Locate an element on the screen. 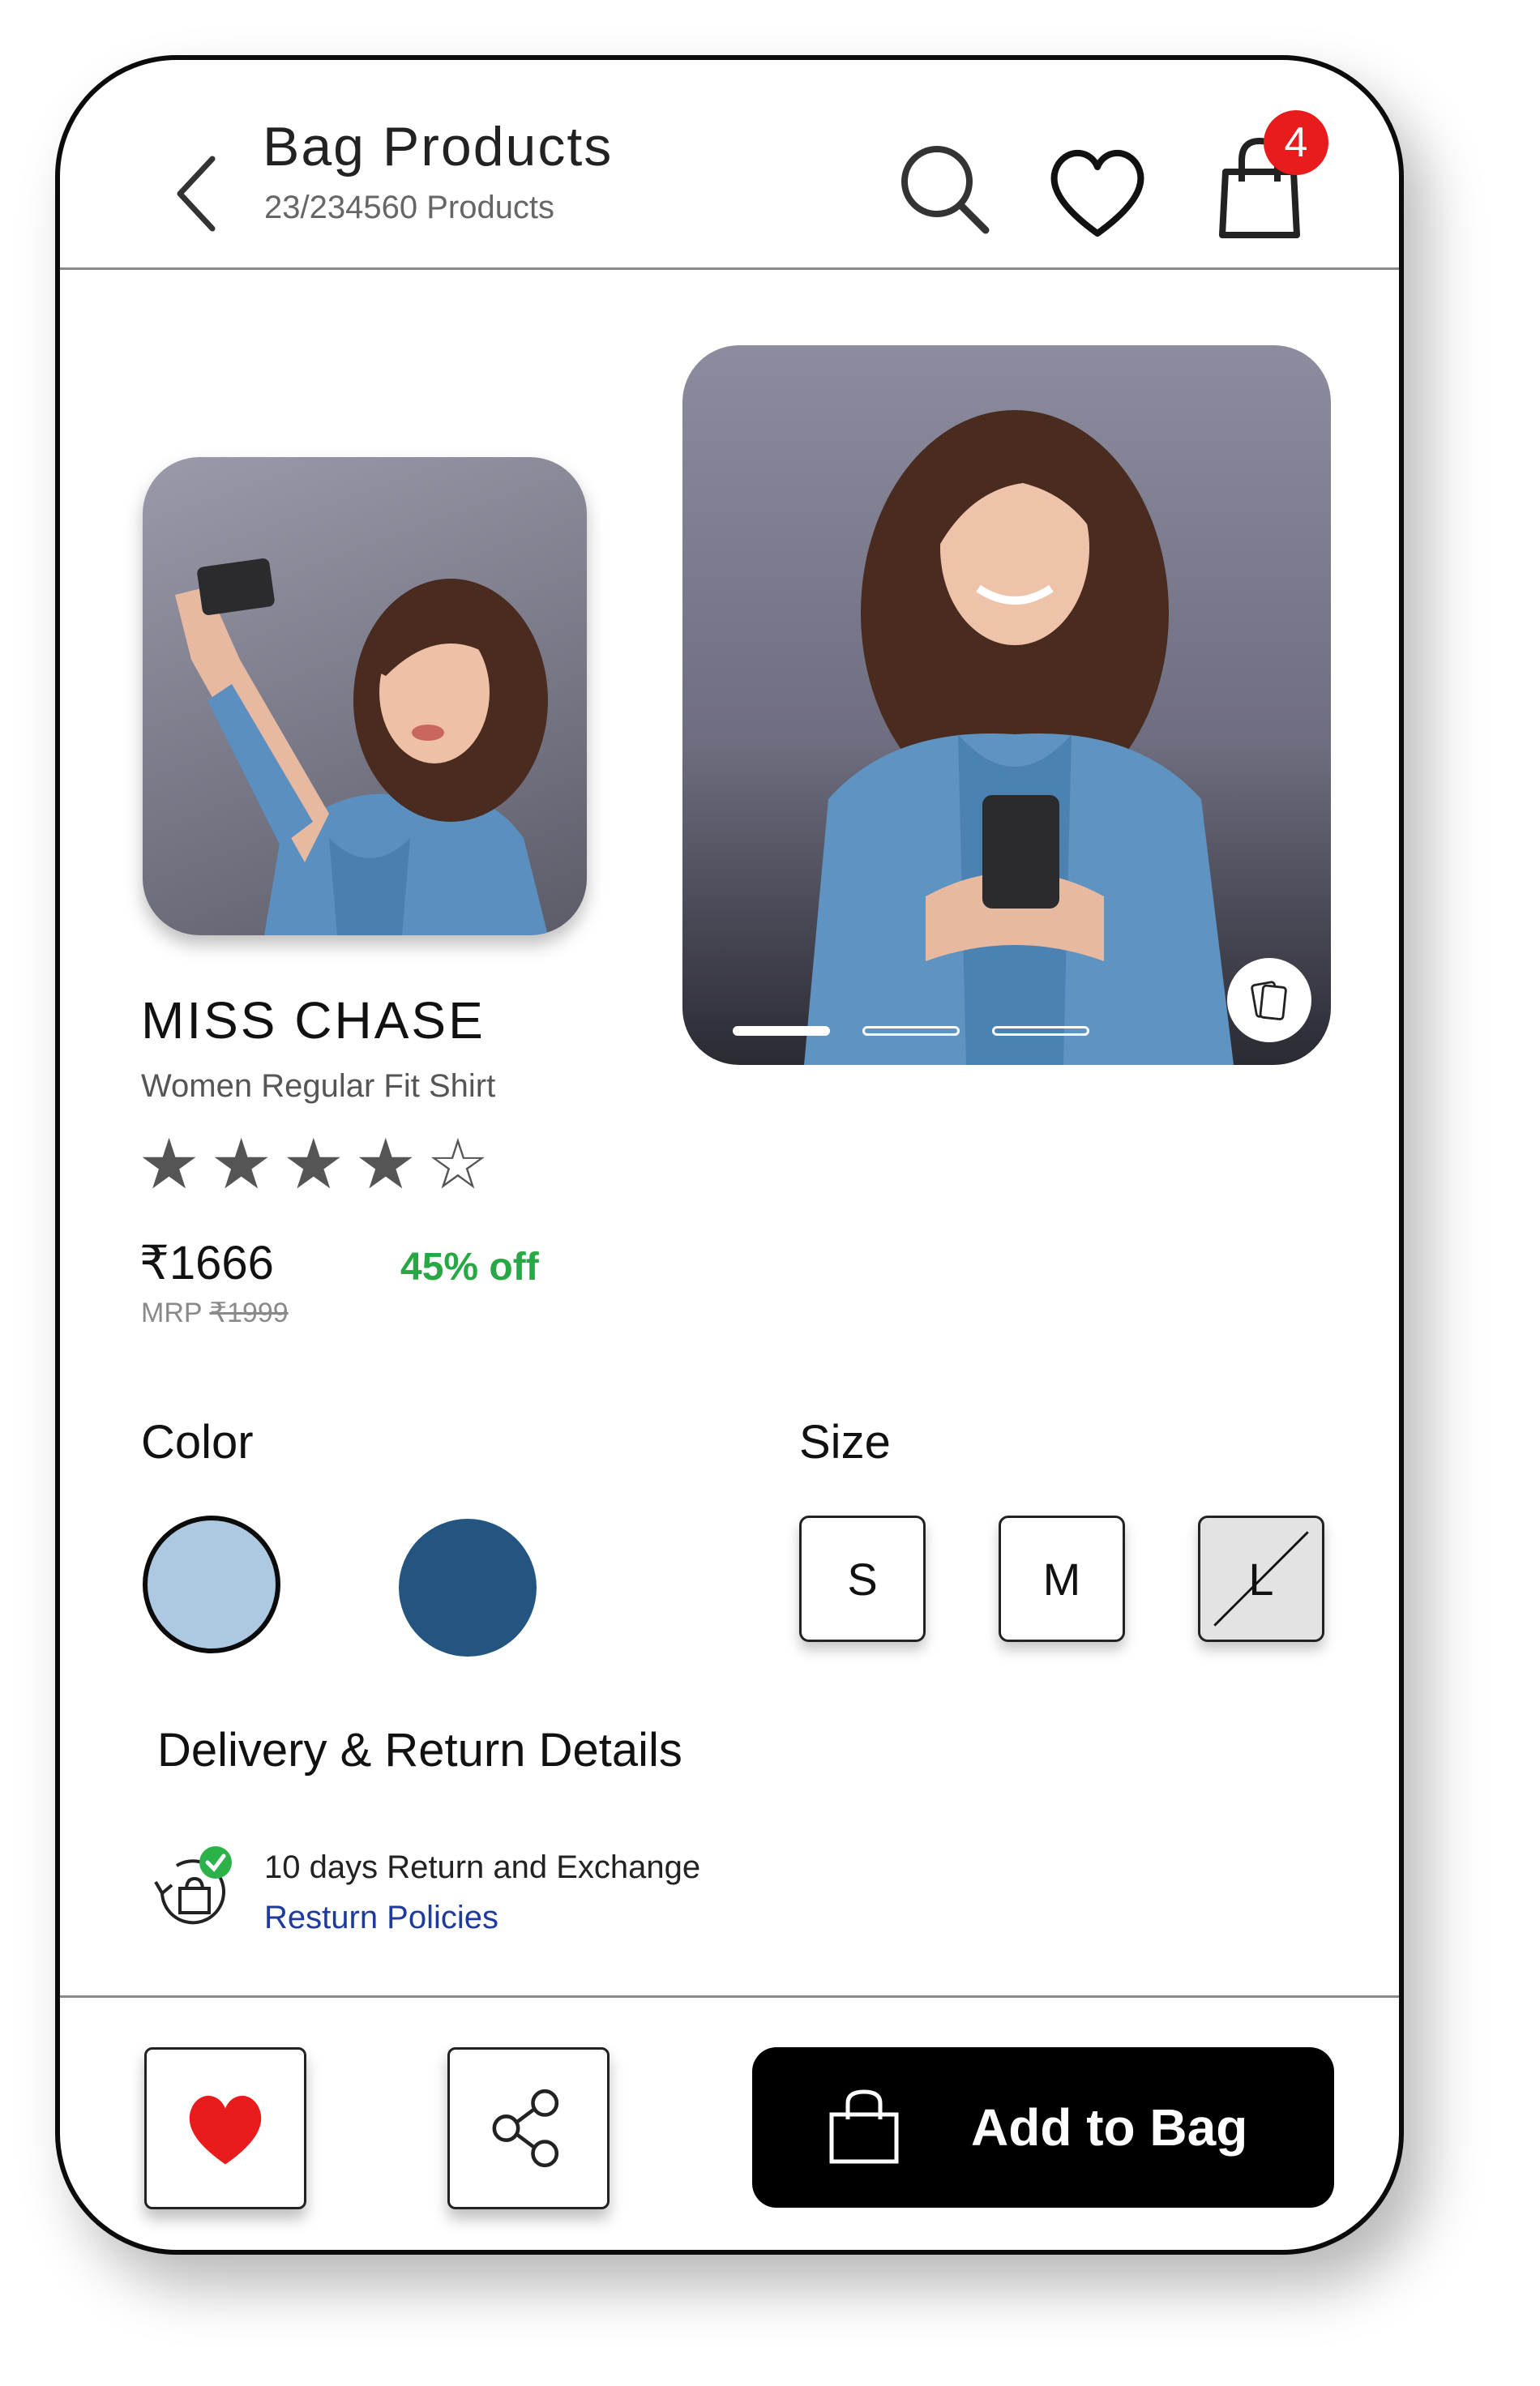  unavailable-slash is located at coordinates (1261, 1579).